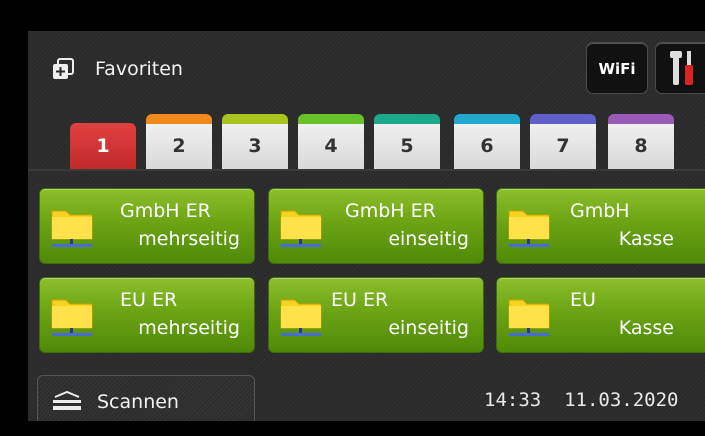  What do you see at coordinates (63, 68) in the screenshot?
I see `favorites-plus-icon` at bounding box center [63, 68].